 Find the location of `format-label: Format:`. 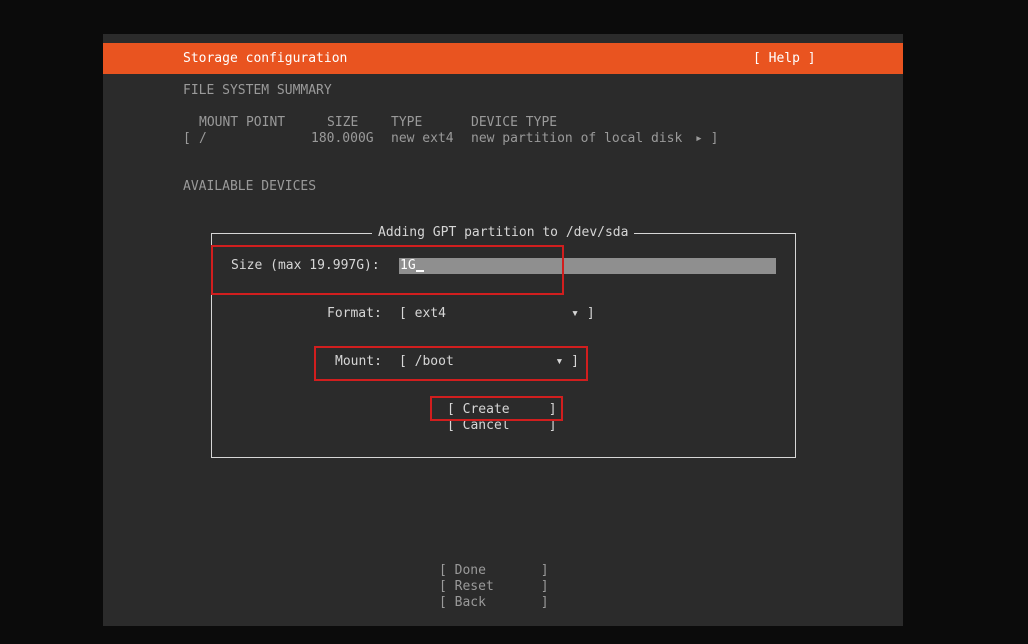

format-label: Format: is located at coordinates (354, 313).